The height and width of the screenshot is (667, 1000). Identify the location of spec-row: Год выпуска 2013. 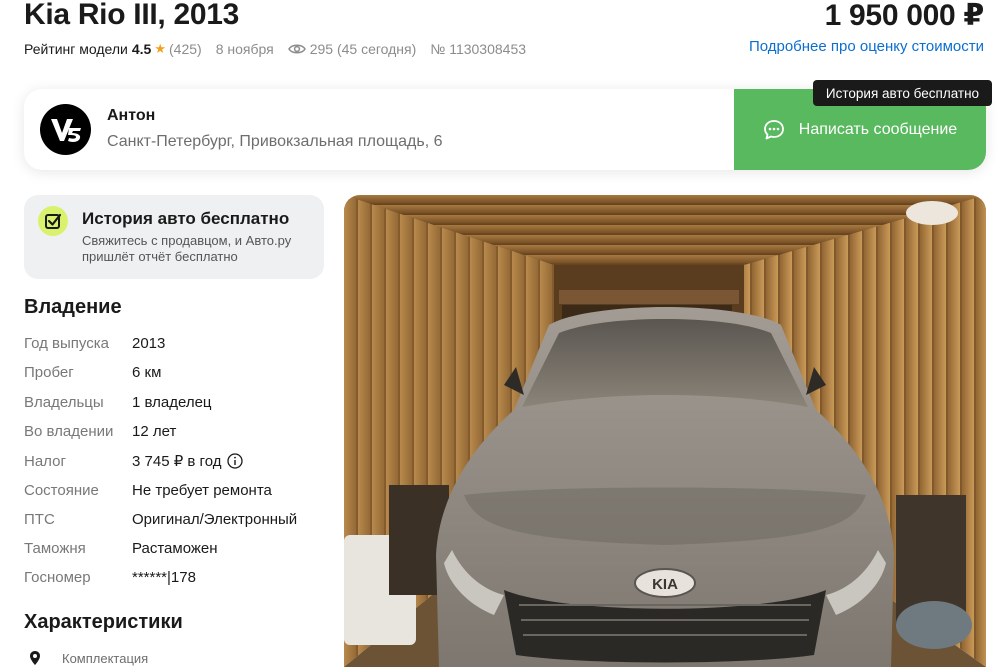
(94, 343).